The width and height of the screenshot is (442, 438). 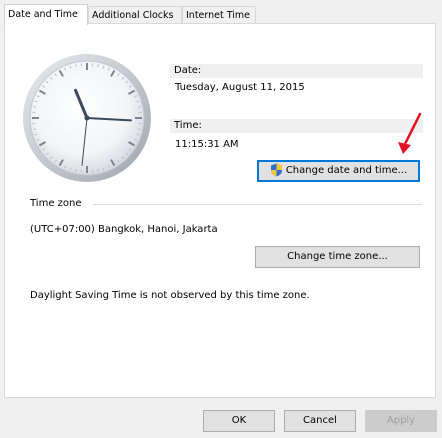 I want to click on date-value: Tuesday, August 11, 2015, so click(x=240, y=87).